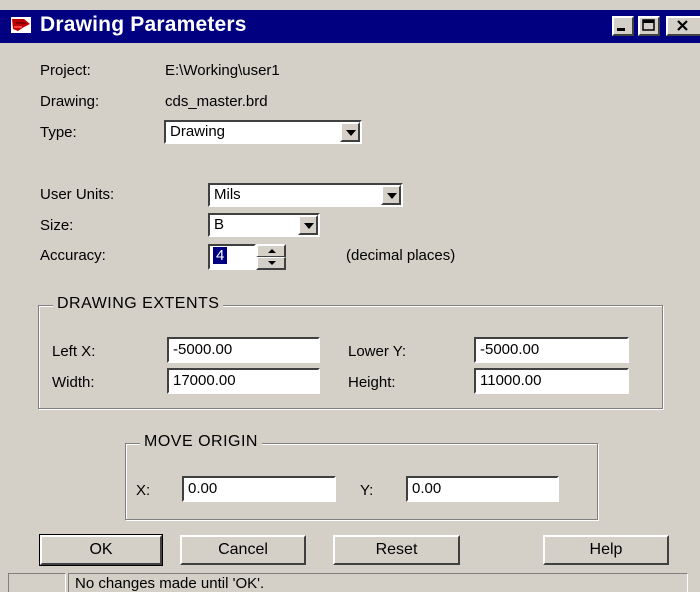 The height and width of the screenshot is (592, 700). Describe the element at coordinates (367, 490) in the screenshot. I see `origin-y-label: Y:` at that location.